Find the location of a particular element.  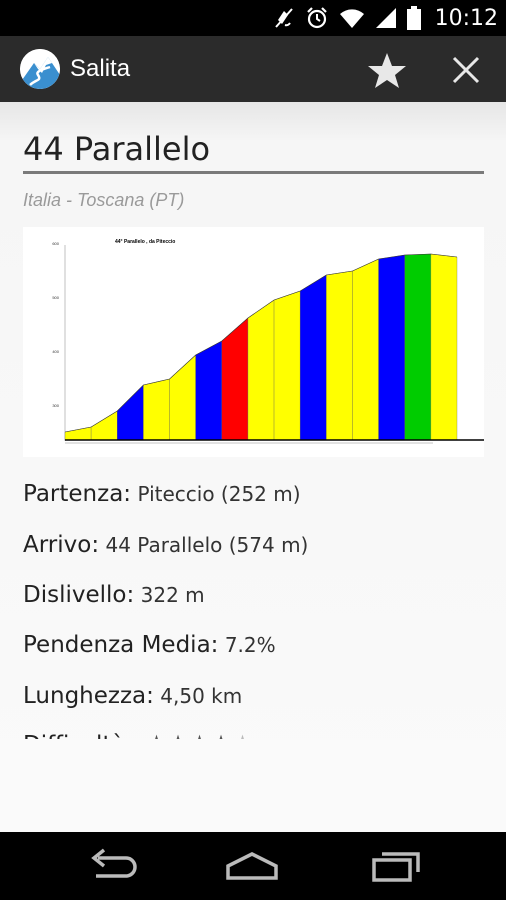

mute-icon is located at coordinates (283, 18).